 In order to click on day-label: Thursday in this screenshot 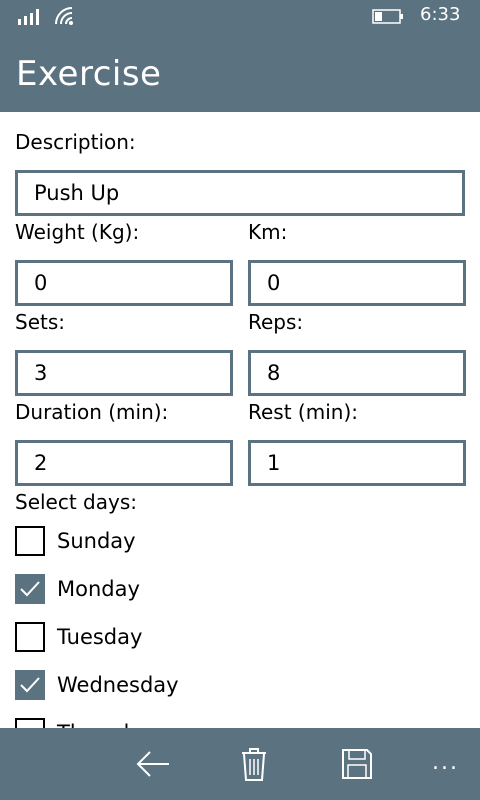, I will do `click(106, 723)`.